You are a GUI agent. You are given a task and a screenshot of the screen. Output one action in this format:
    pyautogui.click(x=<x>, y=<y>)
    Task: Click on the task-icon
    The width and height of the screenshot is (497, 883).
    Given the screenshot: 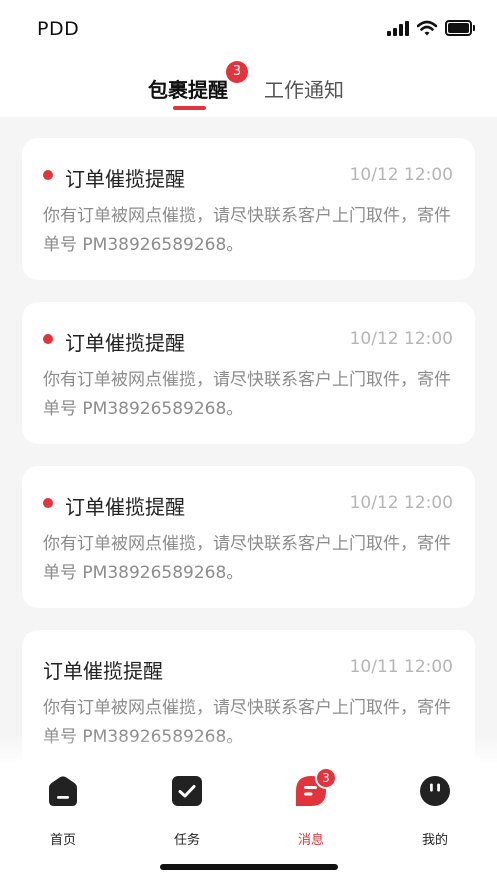 What is the action you would take?
    pyautogui.click(x=187, y=791)
    